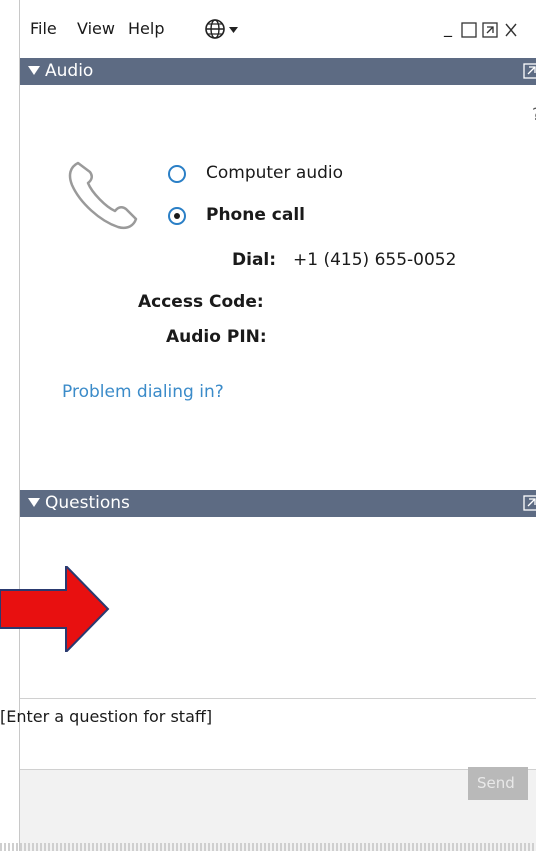 This screenshot has width=536, height=851. Describe the element at coordinates (255, 215) in the screenshot. I see `phone-call-label: Phone call` at that location.